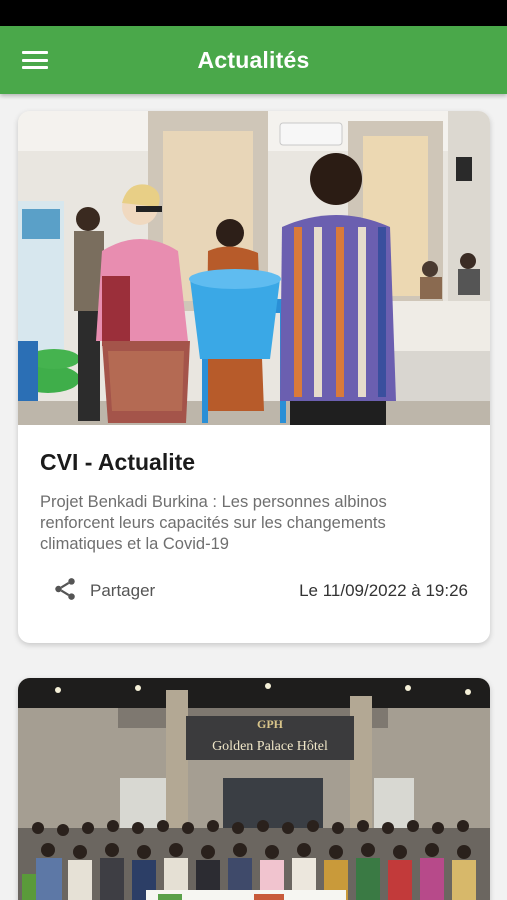 Image resolution: width=507 pixels, height=900 pixels. Describe the element at coordinates (254, 591) in the screenshot. I see `card-footer: Partager Le 11/09/2022 à 19:26` at that location.